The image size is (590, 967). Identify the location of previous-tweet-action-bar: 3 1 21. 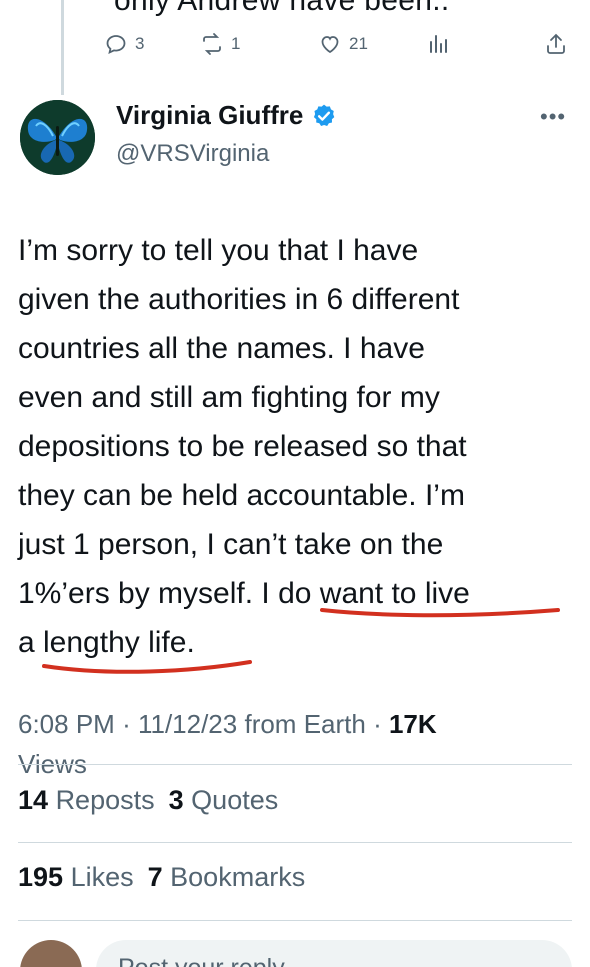
(339, 47).